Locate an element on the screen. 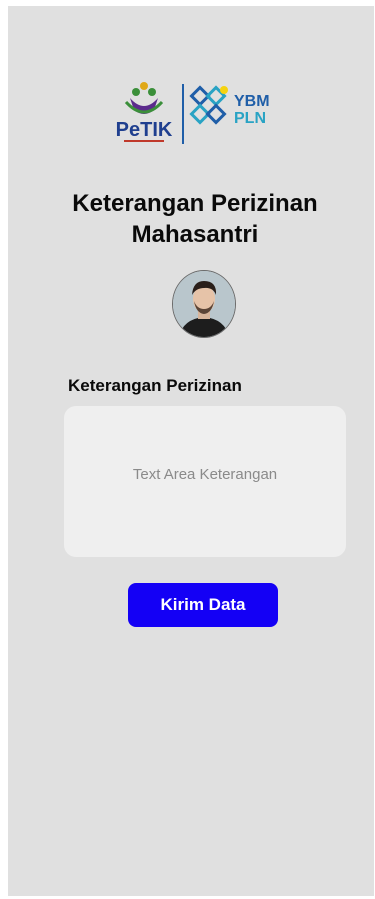  ybm-pln-logo: YBM PLN is located at coordinates (229, 106).